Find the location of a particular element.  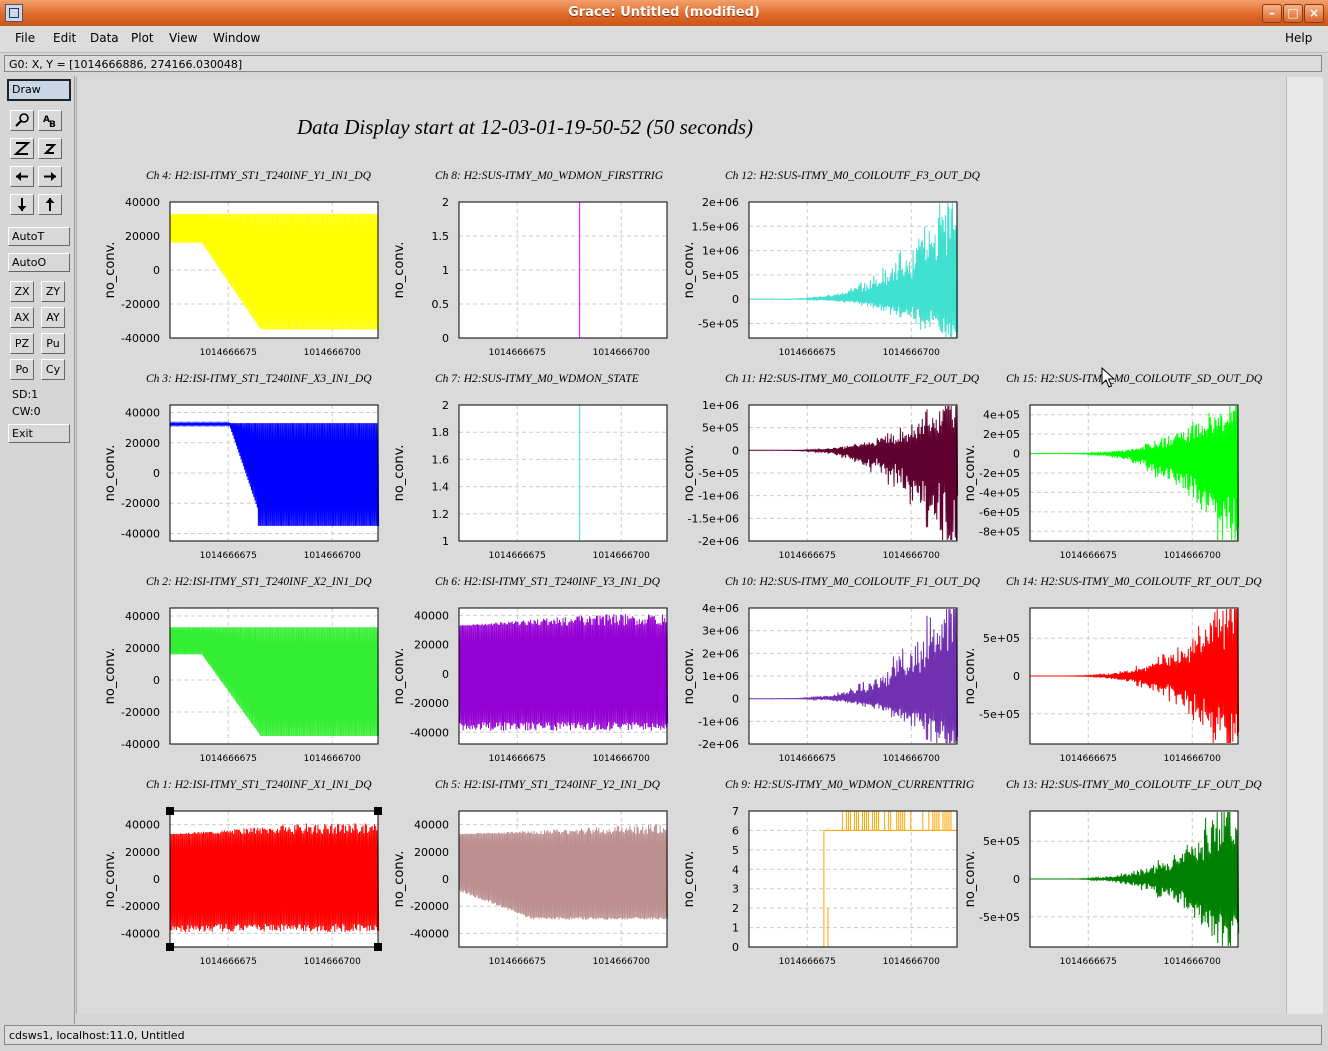

panel-title: Ch 13: H2:SUS-ITMY_M0_COILOUTF_LF_OUT_DQ is located at coordinates (1134, 785).